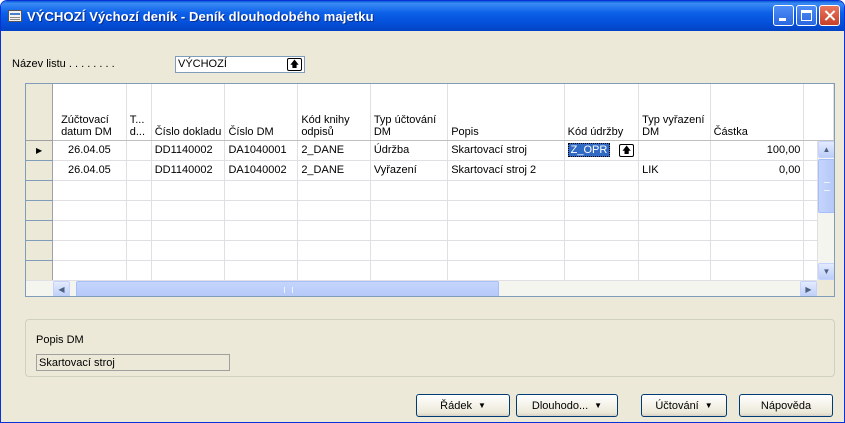 The width and height of the screenshot is (845, 423). I want to click on column-header-doc-no: Číslo dokladu, so click(188, 112).